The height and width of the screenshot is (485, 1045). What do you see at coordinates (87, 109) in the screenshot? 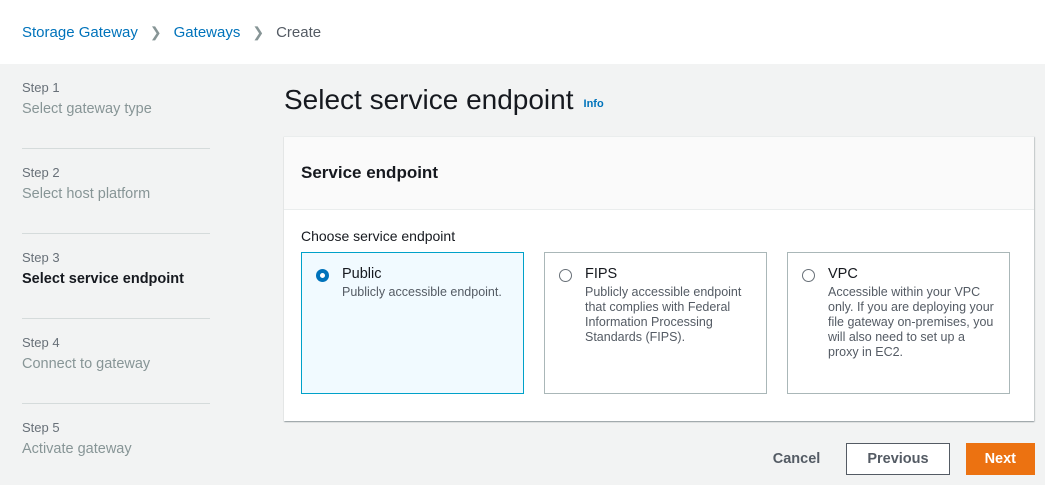
I see `step-title: Select gateway type` at bounding box center [87, 109].